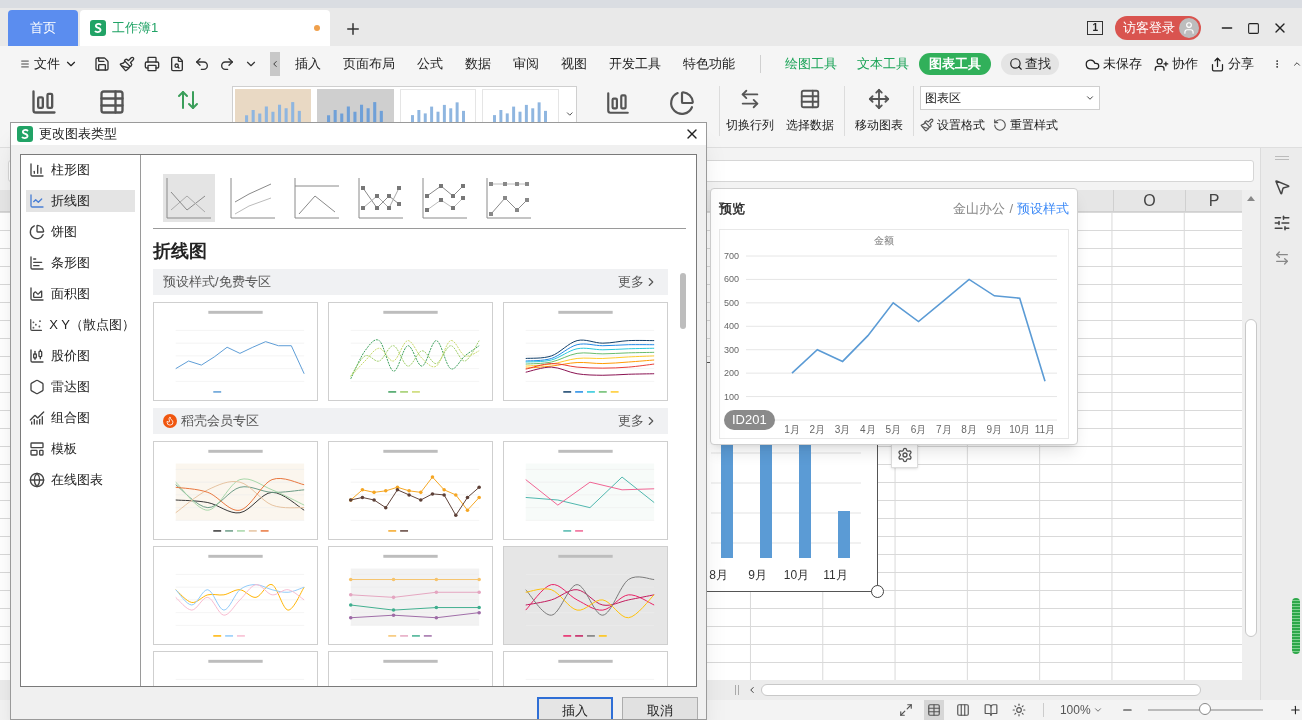 The height and width of the screenshot is (720, 1302). Describe the element at coordinates (1018, 710) in the screenshot. I see `eye-view-icon` at that location.